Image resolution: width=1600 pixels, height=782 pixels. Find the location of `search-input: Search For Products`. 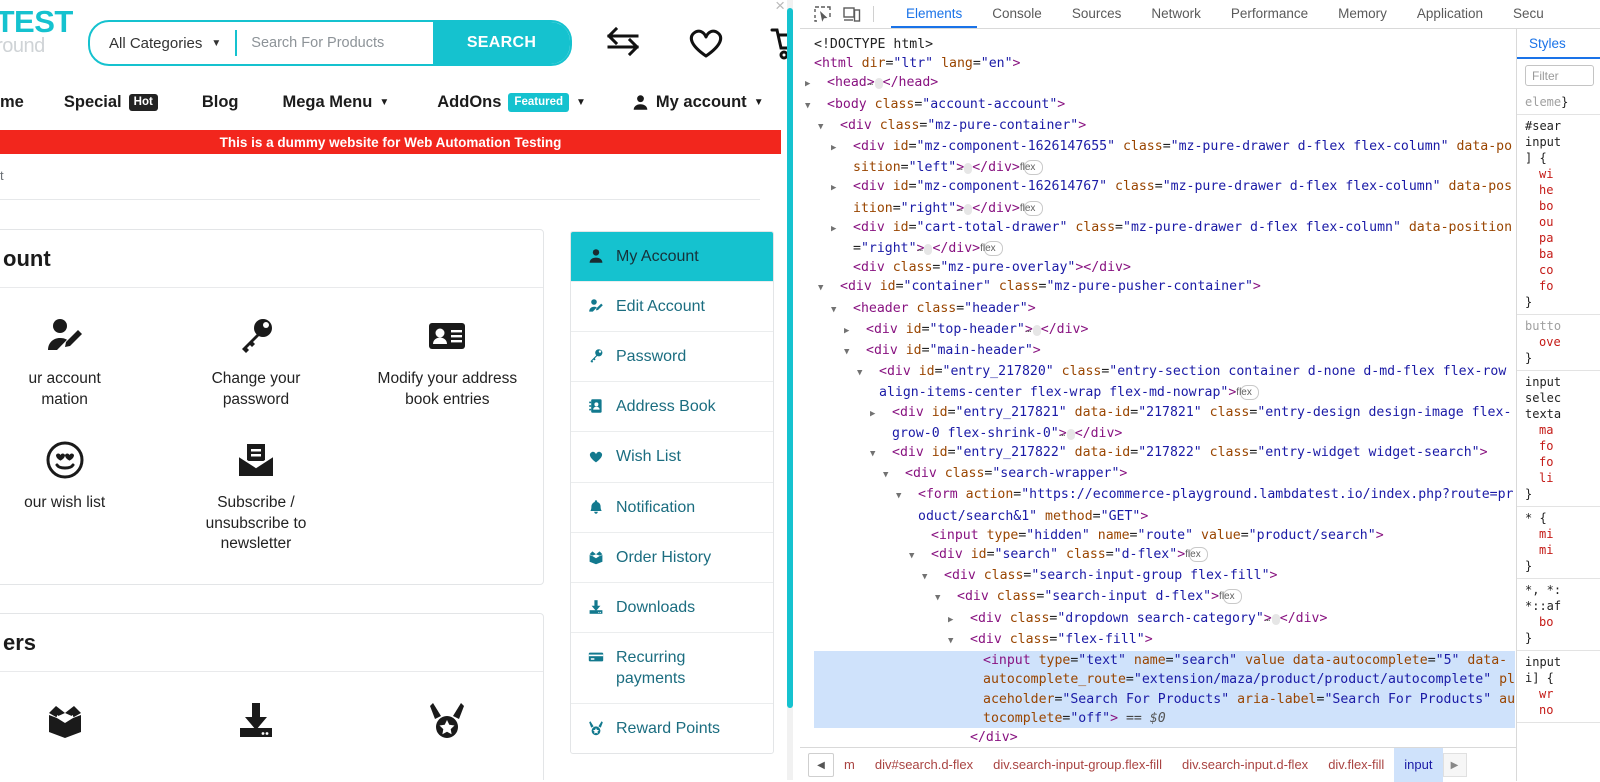

search-input: Search For Products is located at coordinates (335, 43).